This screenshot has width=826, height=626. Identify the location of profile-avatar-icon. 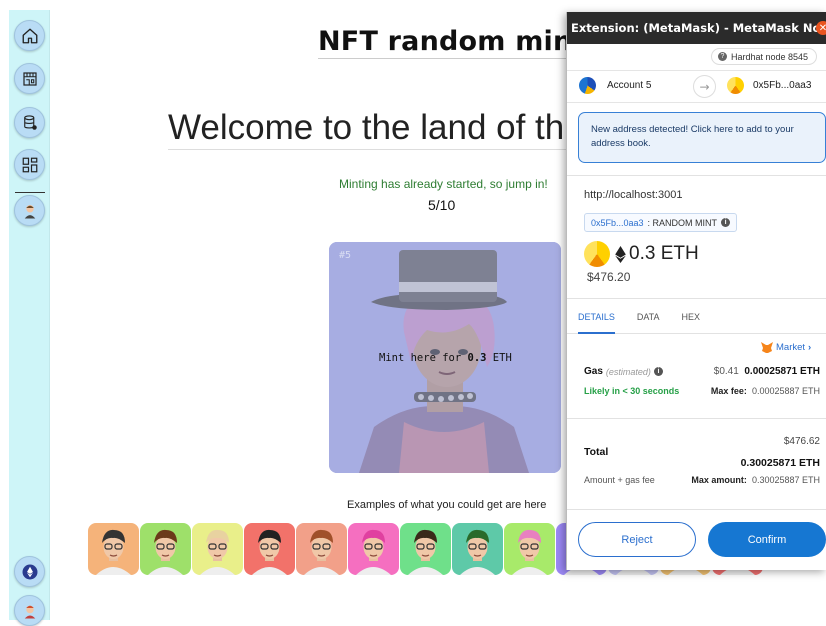
(29, 211).